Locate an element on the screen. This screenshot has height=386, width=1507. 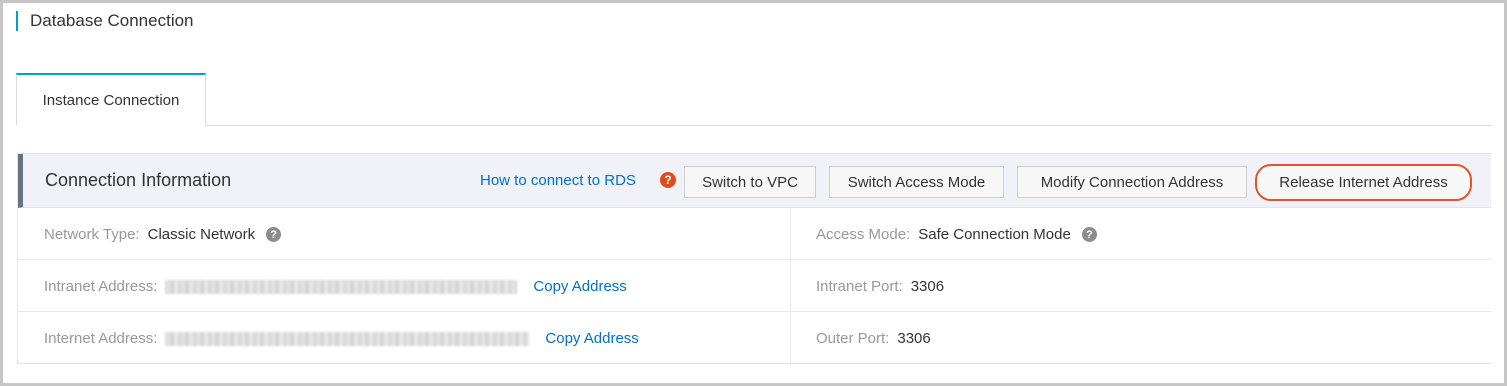
how-to-connect-link: How to connect to RDS is located at coordinates (558, 180).